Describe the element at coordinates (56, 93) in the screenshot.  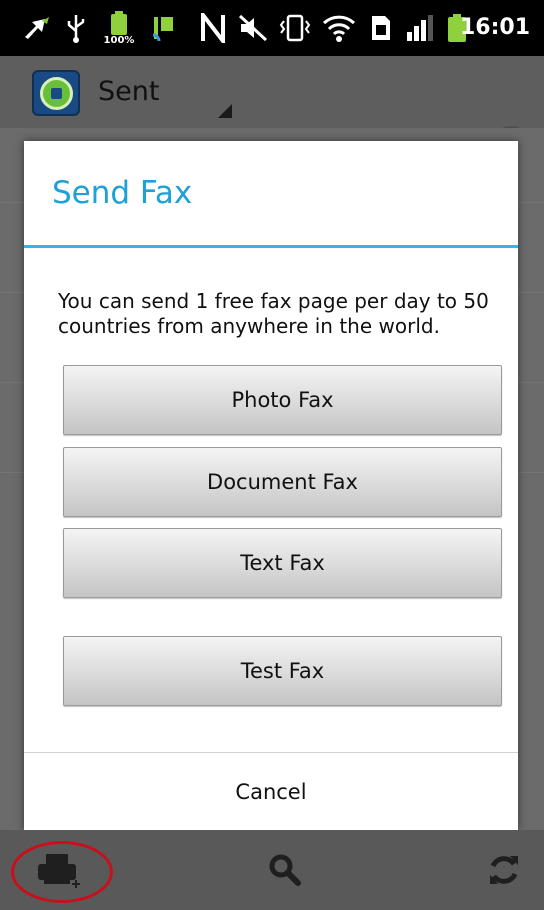
I see `app-logo-icon` at that location.